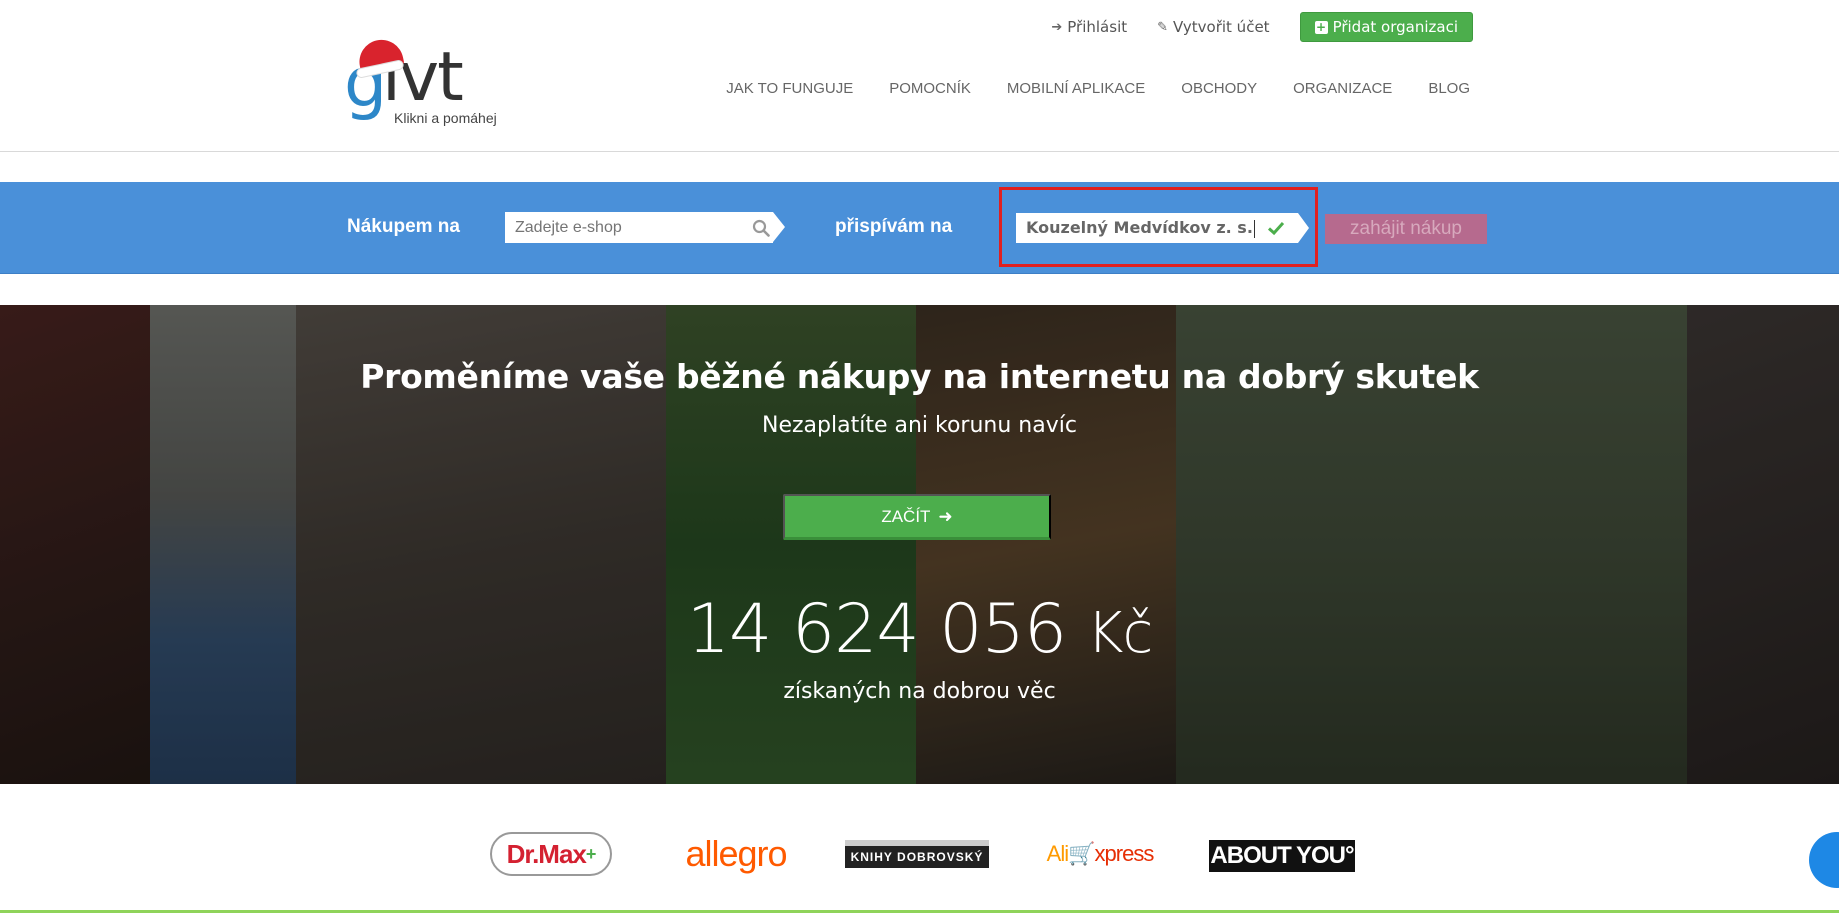  What do you see at coordinates (930, 88) in the screenshot?
I see `nav-item-pomocnik: POMOCNÍK` at bounding box center [930, 88].